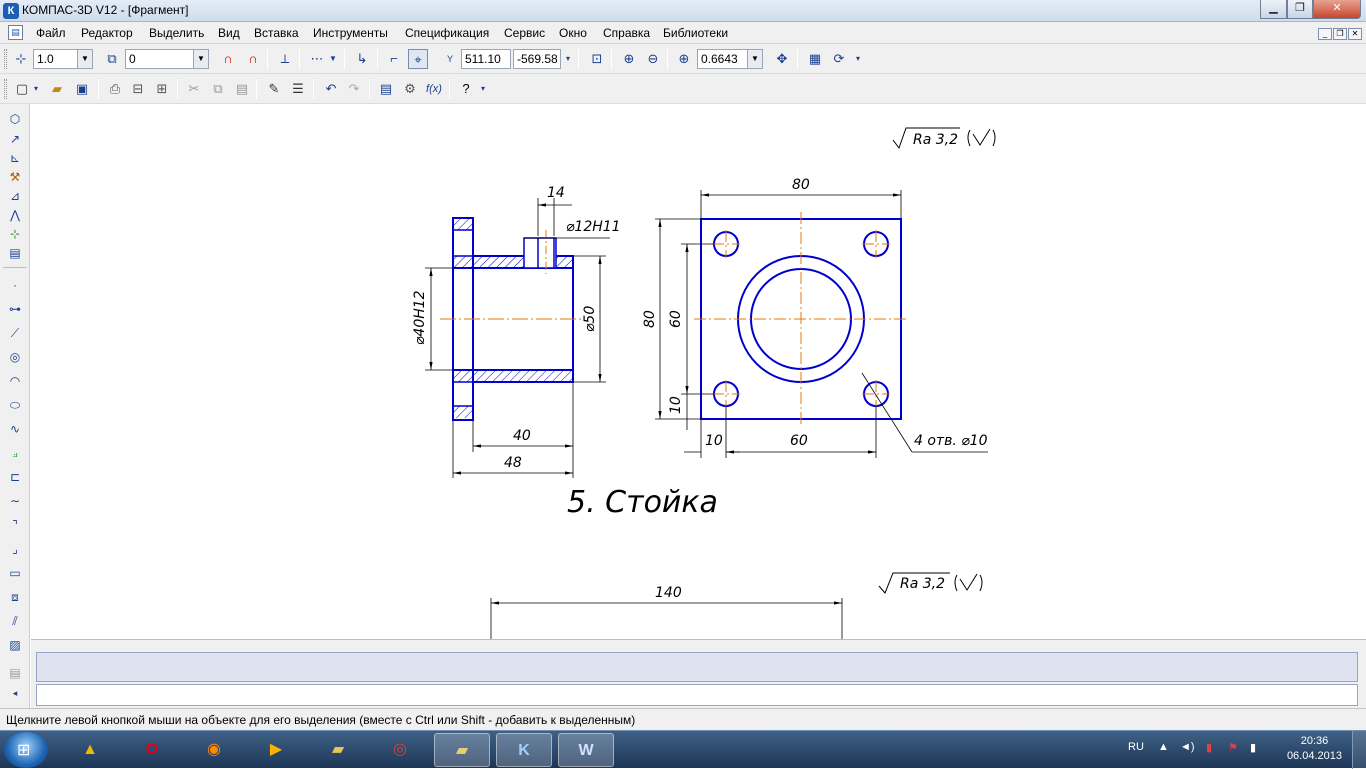 The width and height of the screenshot is (1366, 769). I want to click on print-preview-icon: ⊟, so click(138, 89).